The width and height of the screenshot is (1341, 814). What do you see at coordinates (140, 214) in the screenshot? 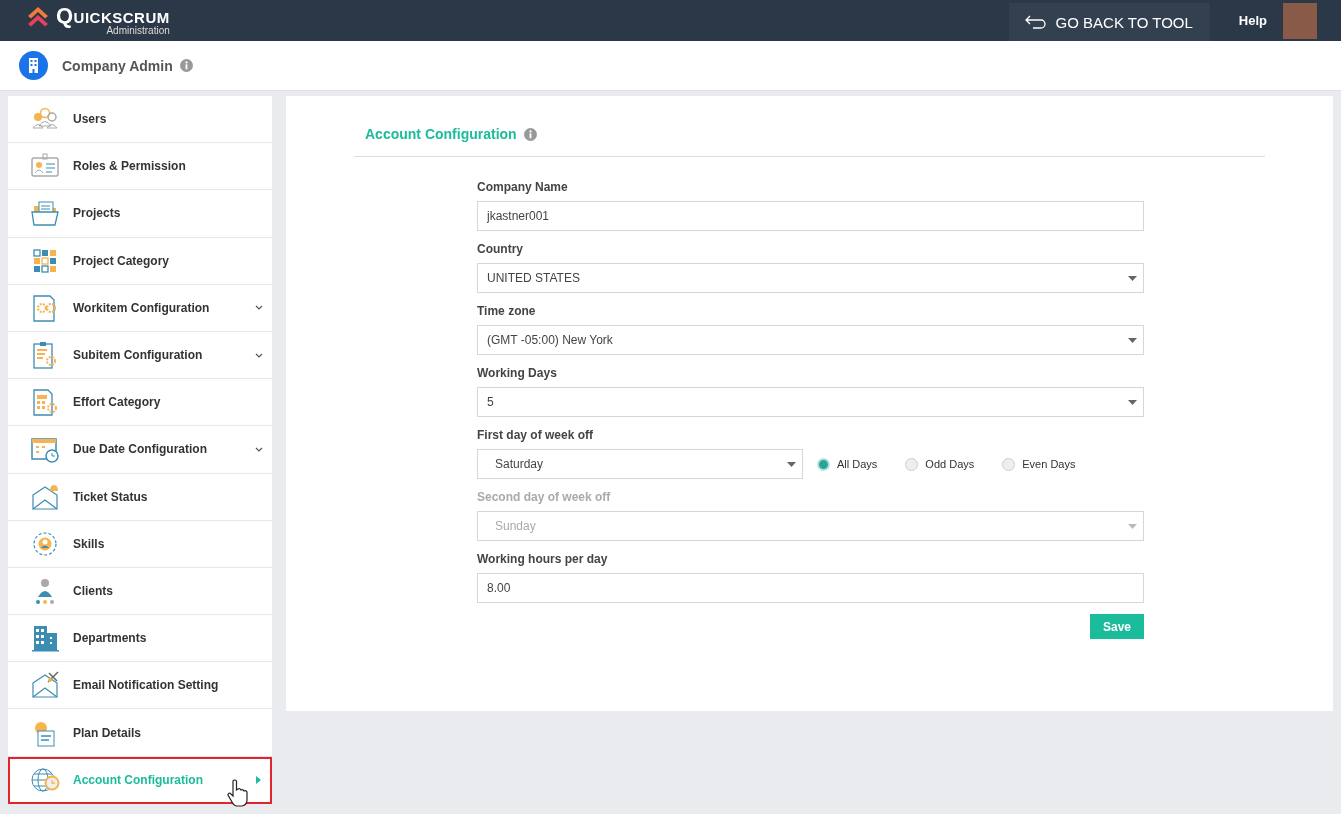
I see `sidebar-item: Projects` at bounding box center [140, 214].